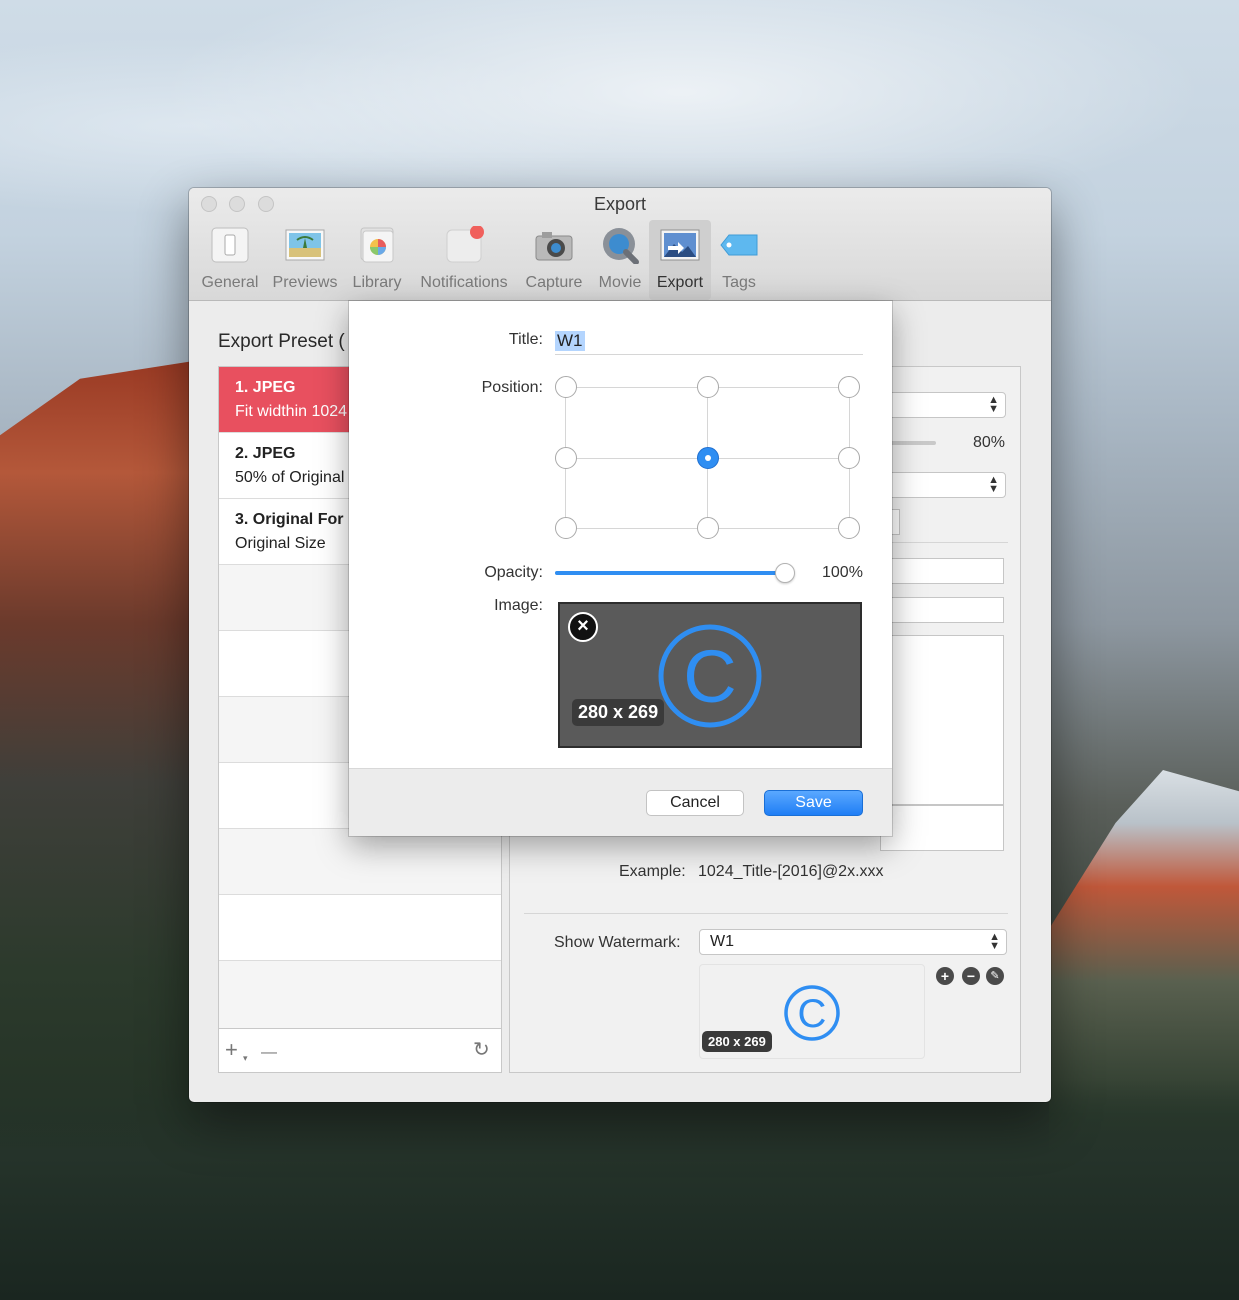 Image resolution: width=1239 pixels, height=1300 pixels. I want to click on watermark-size-badge: 280 x 269, so click(737, 1041).